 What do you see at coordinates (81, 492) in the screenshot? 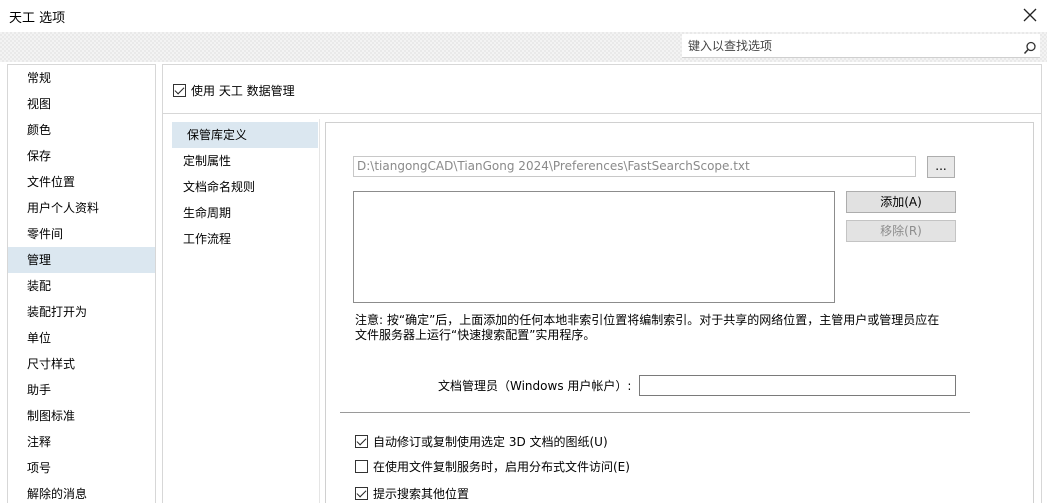
I see `sidebar-item-dismissed-messages: 解除的消息` at bounding box center [81, 492].